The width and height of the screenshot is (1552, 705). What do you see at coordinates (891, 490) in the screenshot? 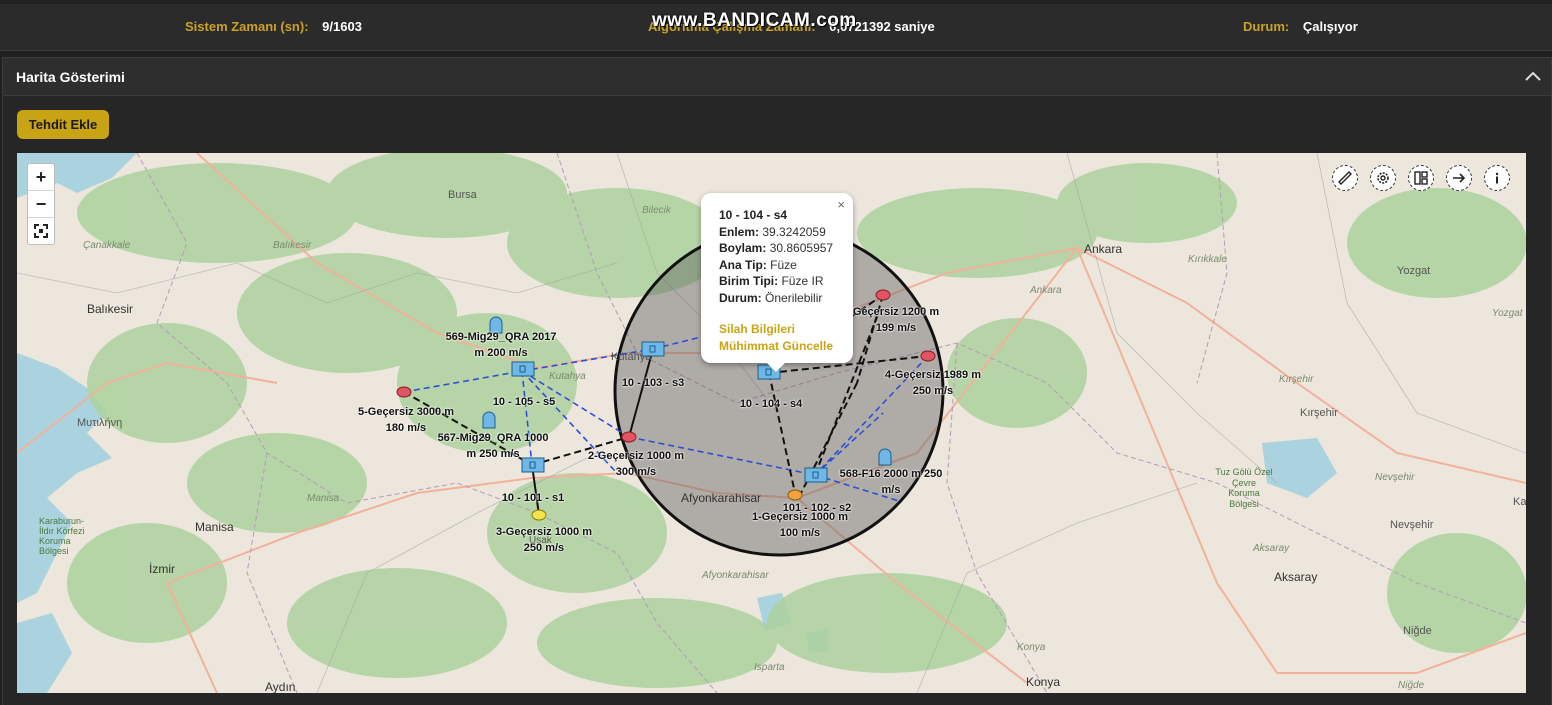
I see `label-568-line2: m/s` at bounding box center [891, 490].